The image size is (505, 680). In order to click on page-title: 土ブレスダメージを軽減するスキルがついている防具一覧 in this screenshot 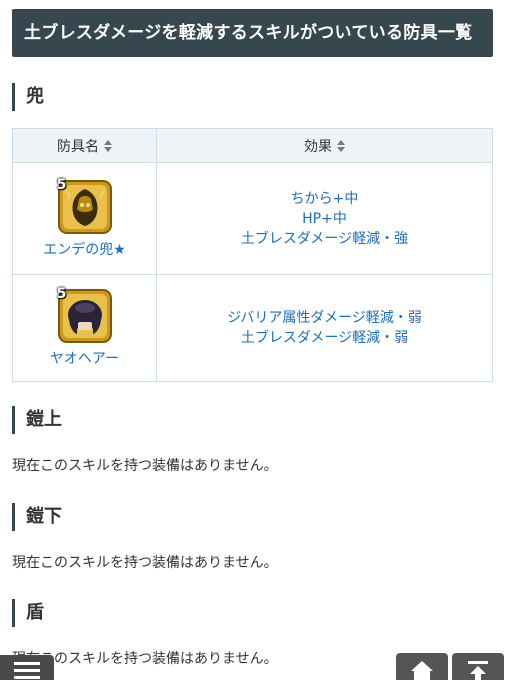, I will do `click(252, 33)`.